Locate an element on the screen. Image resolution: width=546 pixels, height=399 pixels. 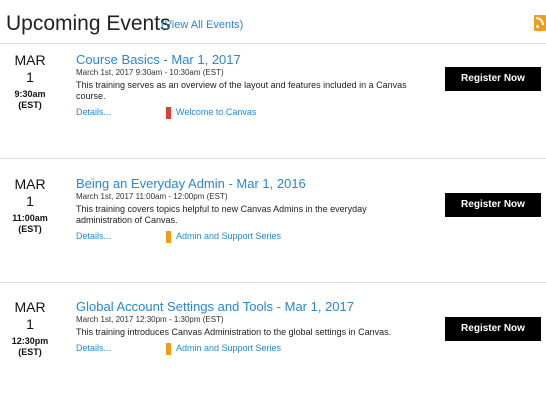
event-time: 9:30am is located at coordinates (30, 94).